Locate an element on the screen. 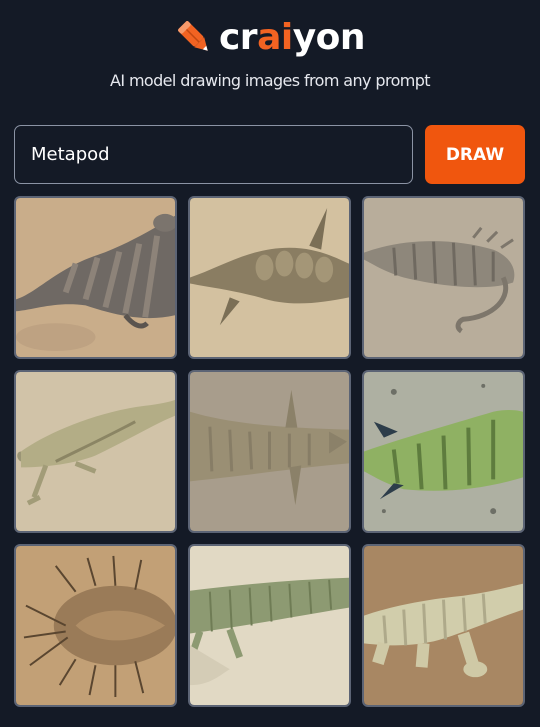 The image size is (540, 727). logo-text-accent: ai is located at coordinates (275, 37).